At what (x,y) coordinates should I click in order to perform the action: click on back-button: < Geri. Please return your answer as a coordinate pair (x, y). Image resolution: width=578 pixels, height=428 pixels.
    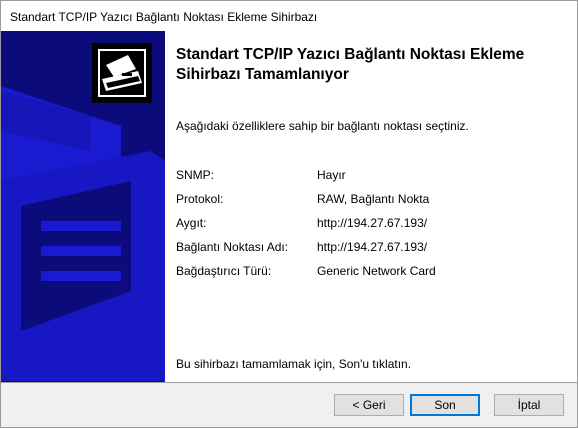
    Looking at the image, I should click on (369, 405).